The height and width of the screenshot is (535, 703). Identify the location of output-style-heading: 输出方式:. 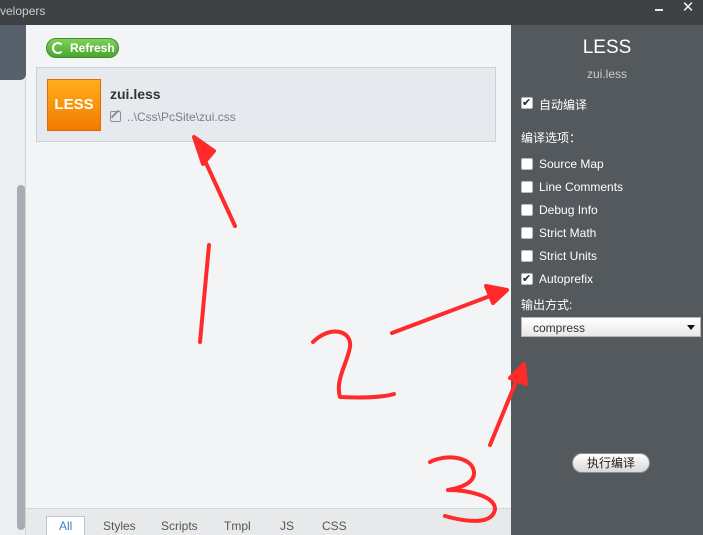
(547, 305).